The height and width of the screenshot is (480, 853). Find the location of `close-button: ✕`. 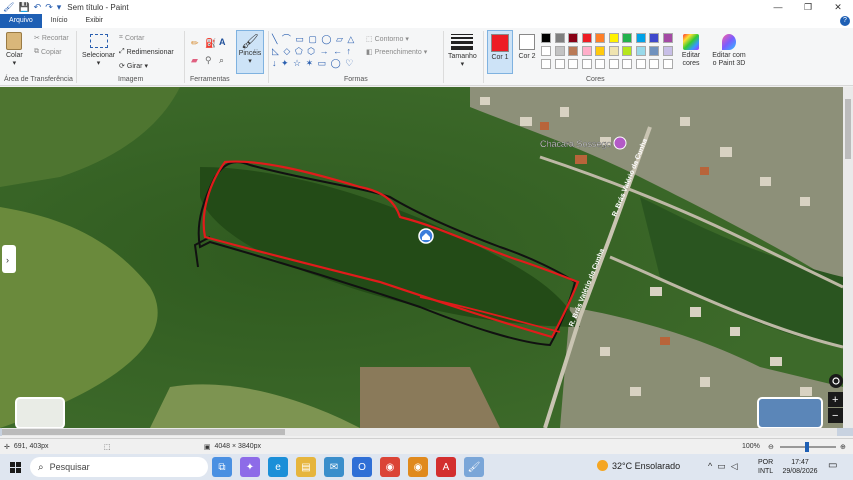

close-button: ✕ is located at coordinates (838, 7).